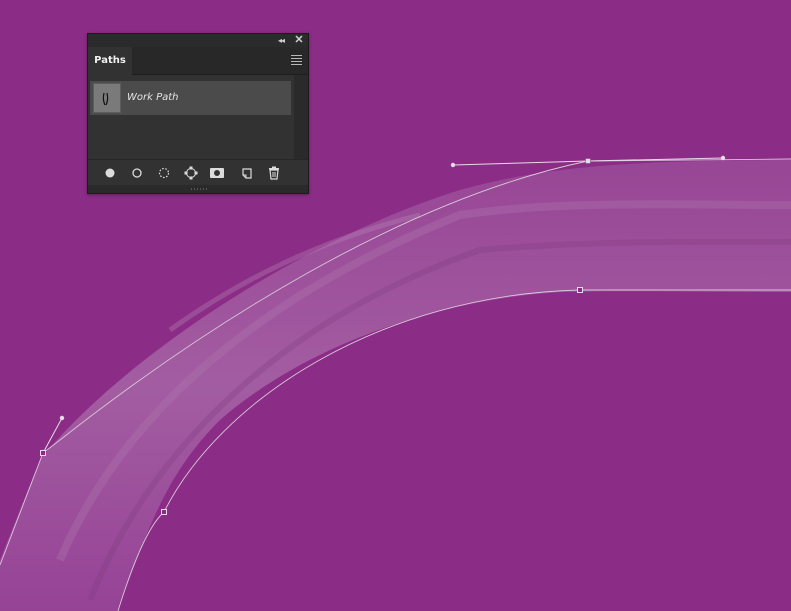 This screenshot has height=611, width=791. What do you see at coordinates (588, 161) in the screenshot?
I see `anchor-point-selected` at bounding box center [588, 161].